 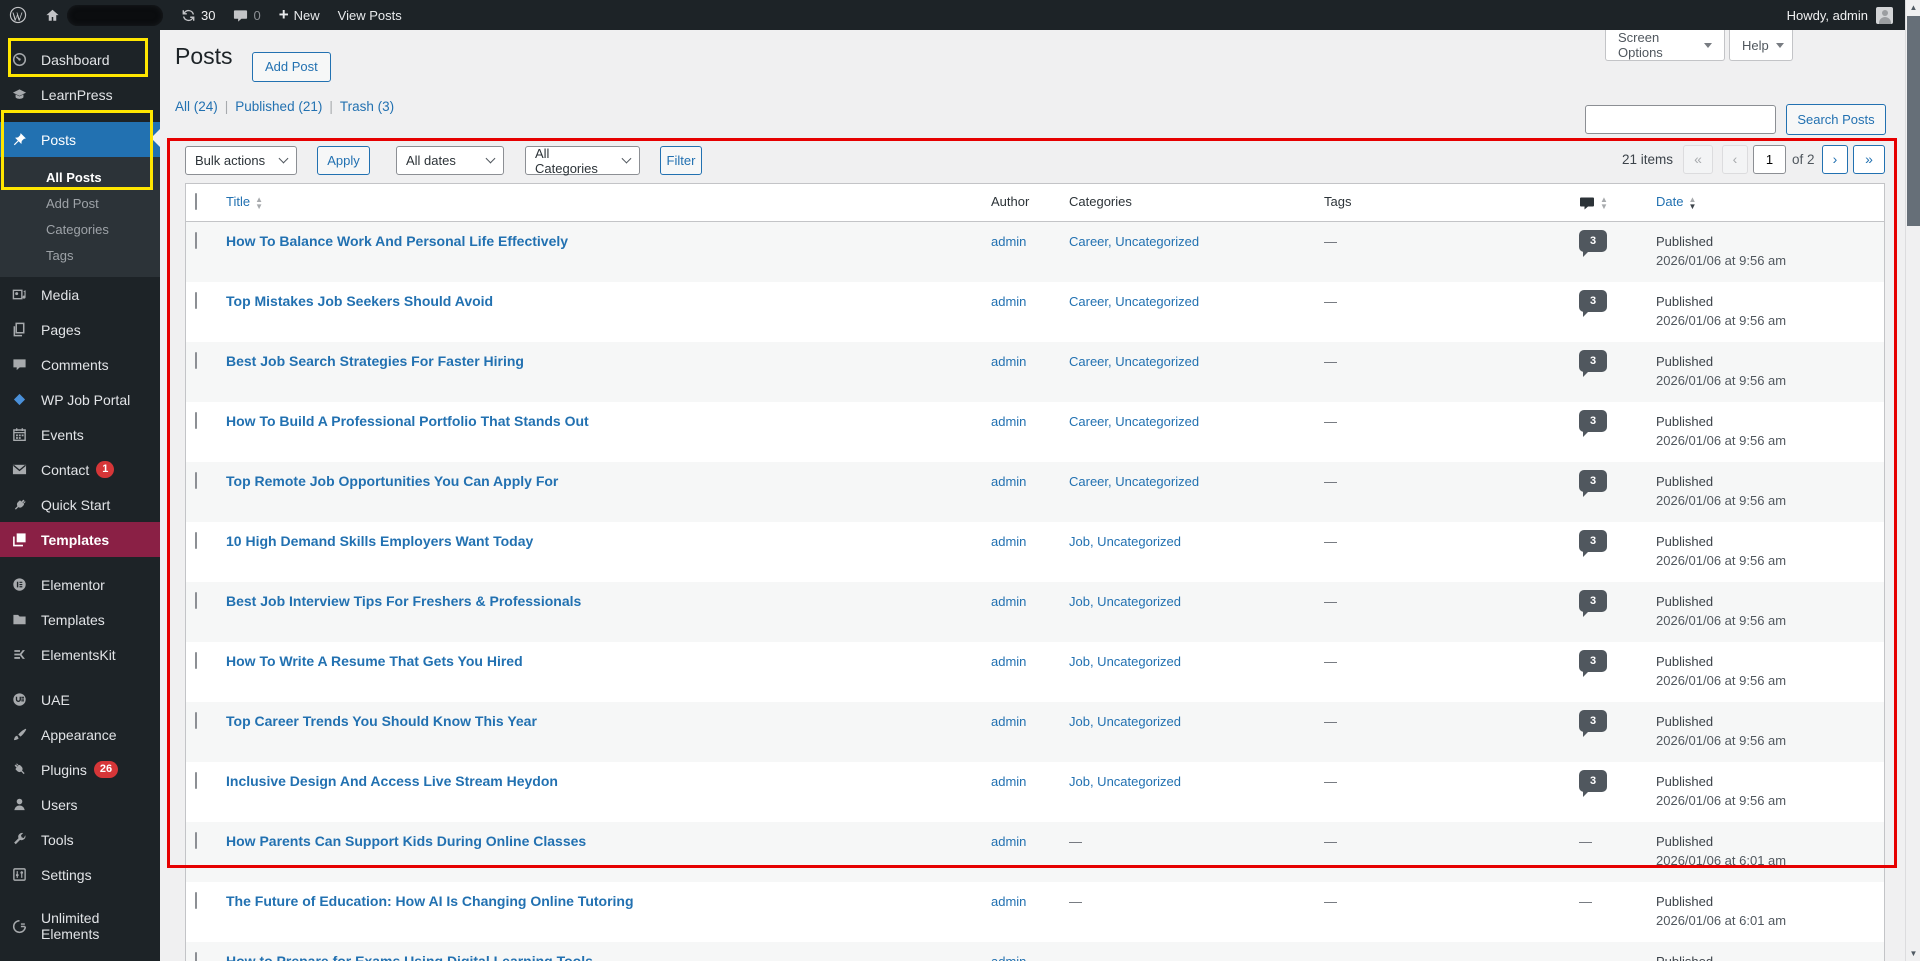 What do you see at coordinates (80, 874) in the screenshot?
I see `sidebar-item-settings: Settings` at bounding box center [80, 874].